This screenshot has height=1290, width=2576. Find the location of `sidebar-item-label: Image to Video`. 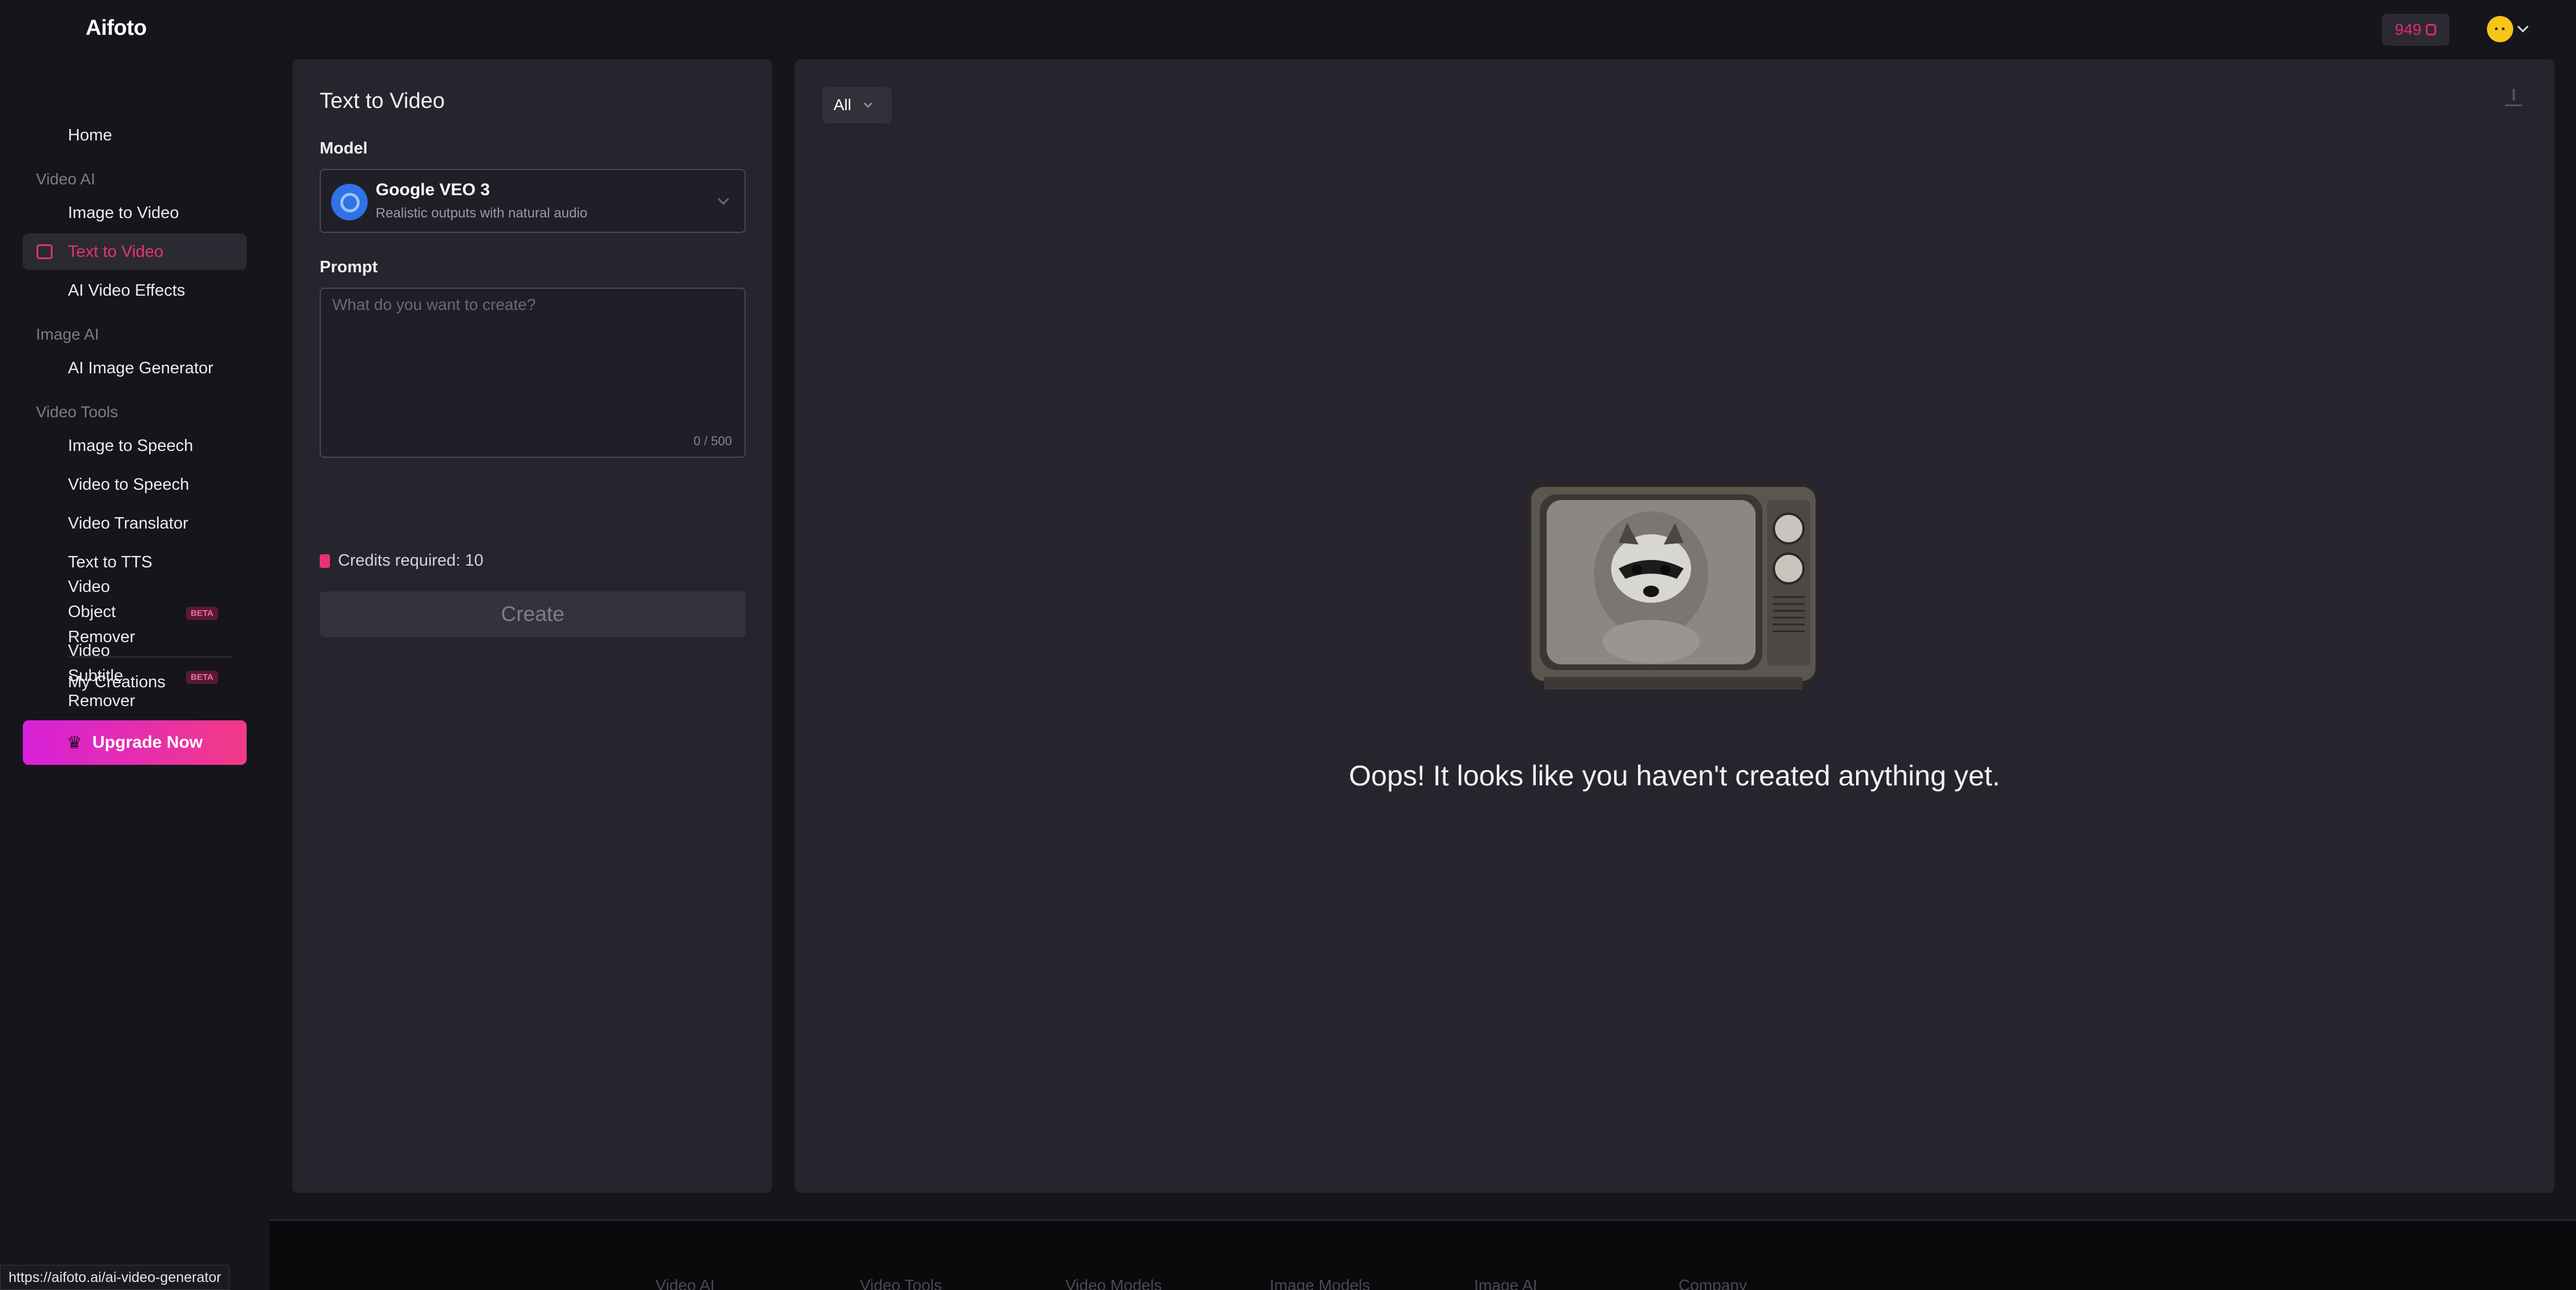

sidebar-item-label: Image to Video is located at coordinates (123, 212).